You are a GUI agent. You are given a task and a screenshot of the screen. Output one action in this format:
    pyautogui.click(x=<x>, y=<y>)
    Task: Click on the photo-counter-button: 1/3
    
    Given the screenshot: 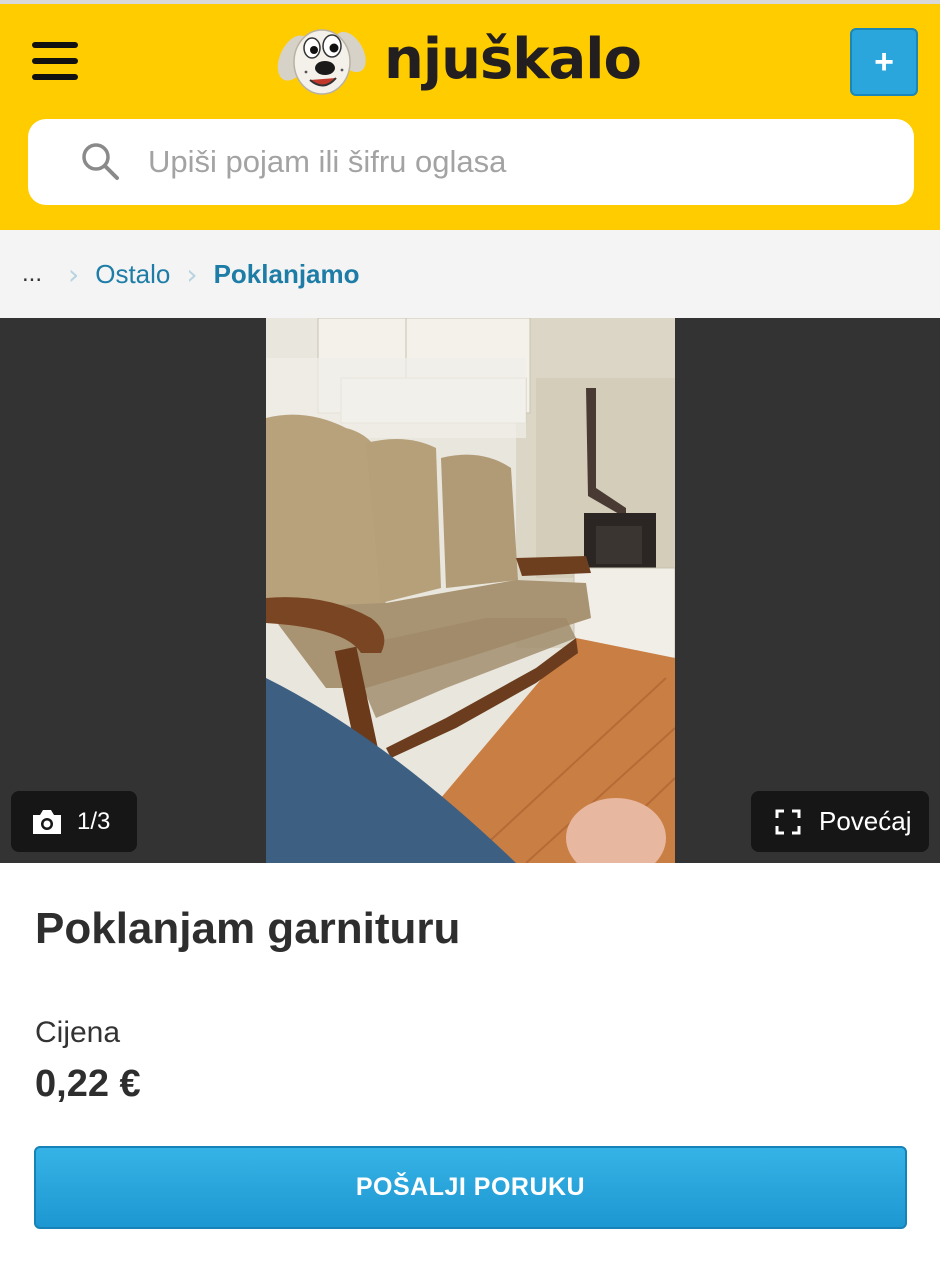 What is the action you would take?
    pyautogui.click(x=74, y=821)
    